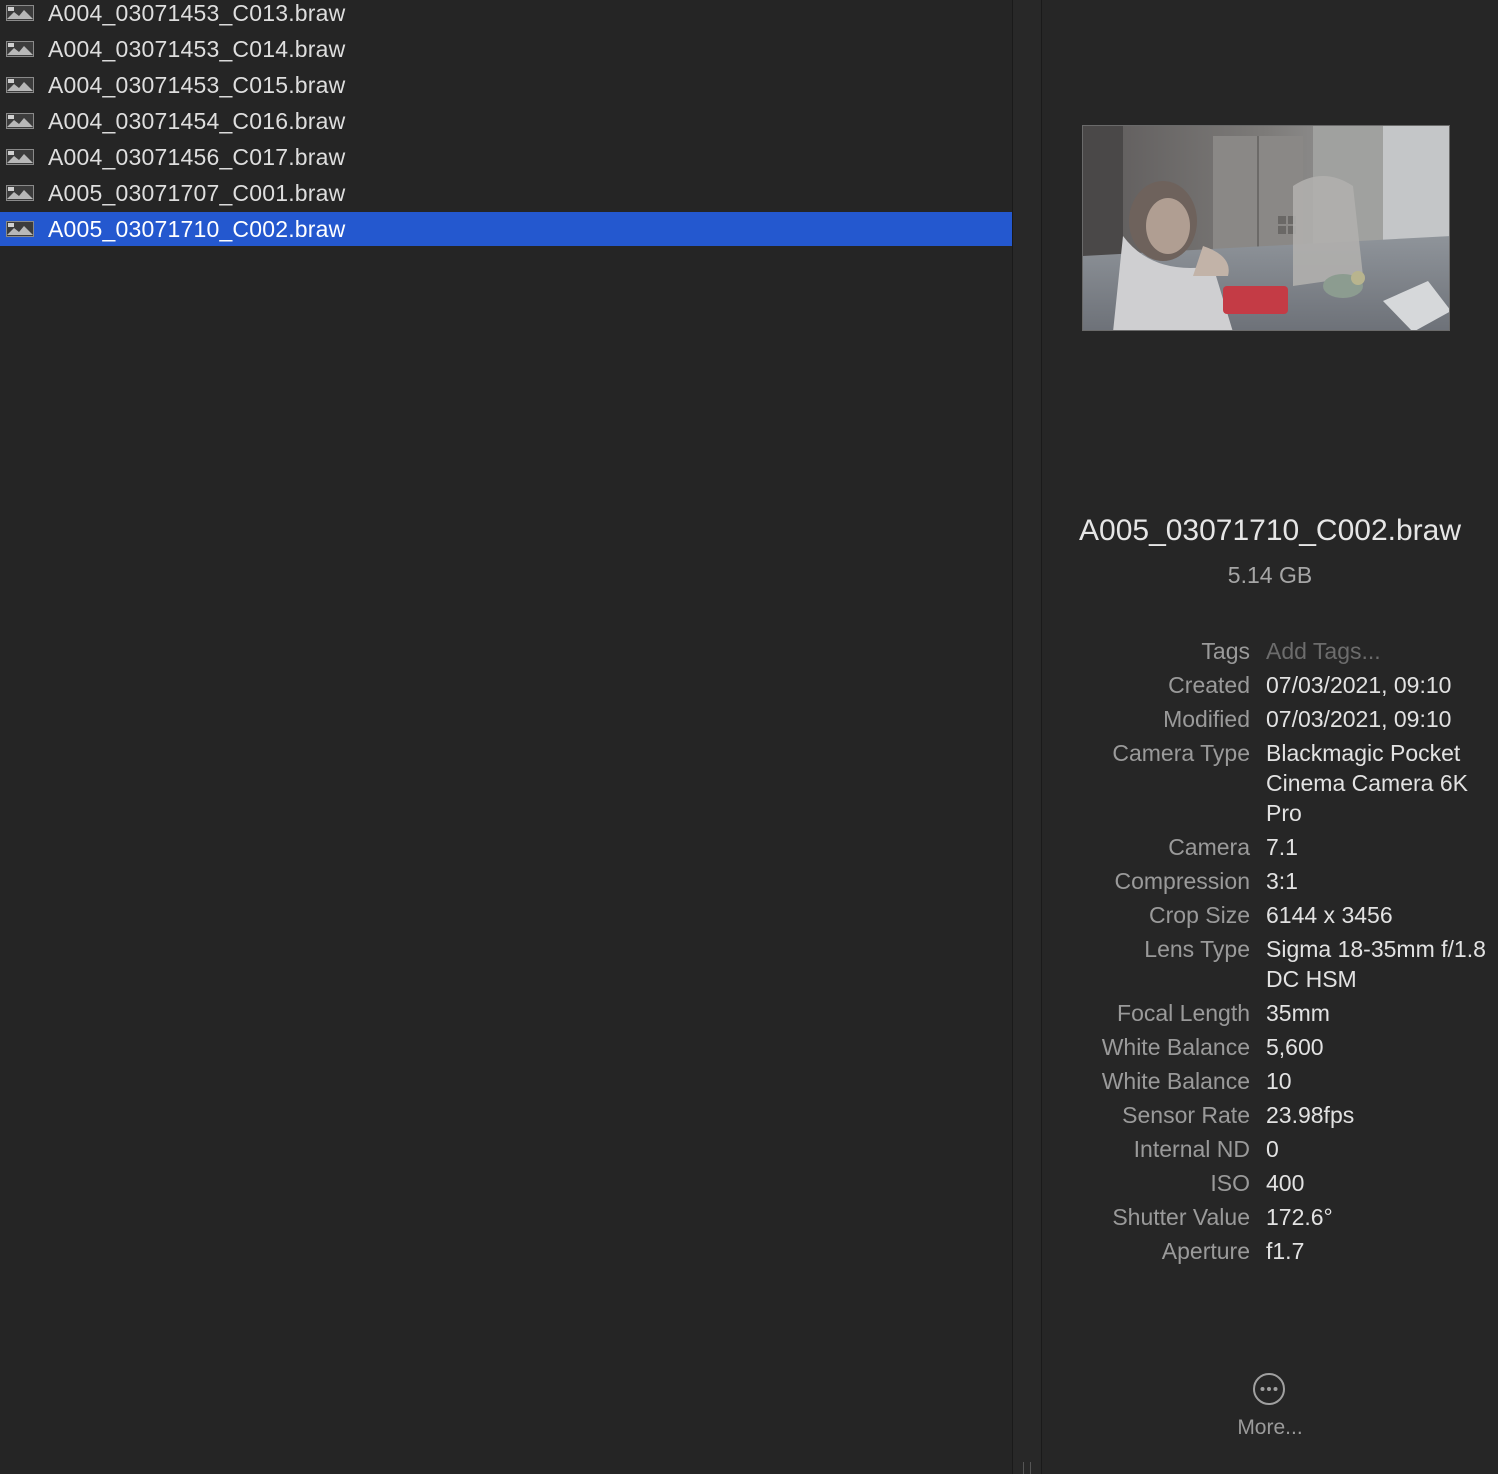 The height and width of the screenshot is (1474, 1498). I want to click on metadata-key: Crop Size, so click(1199, 915).